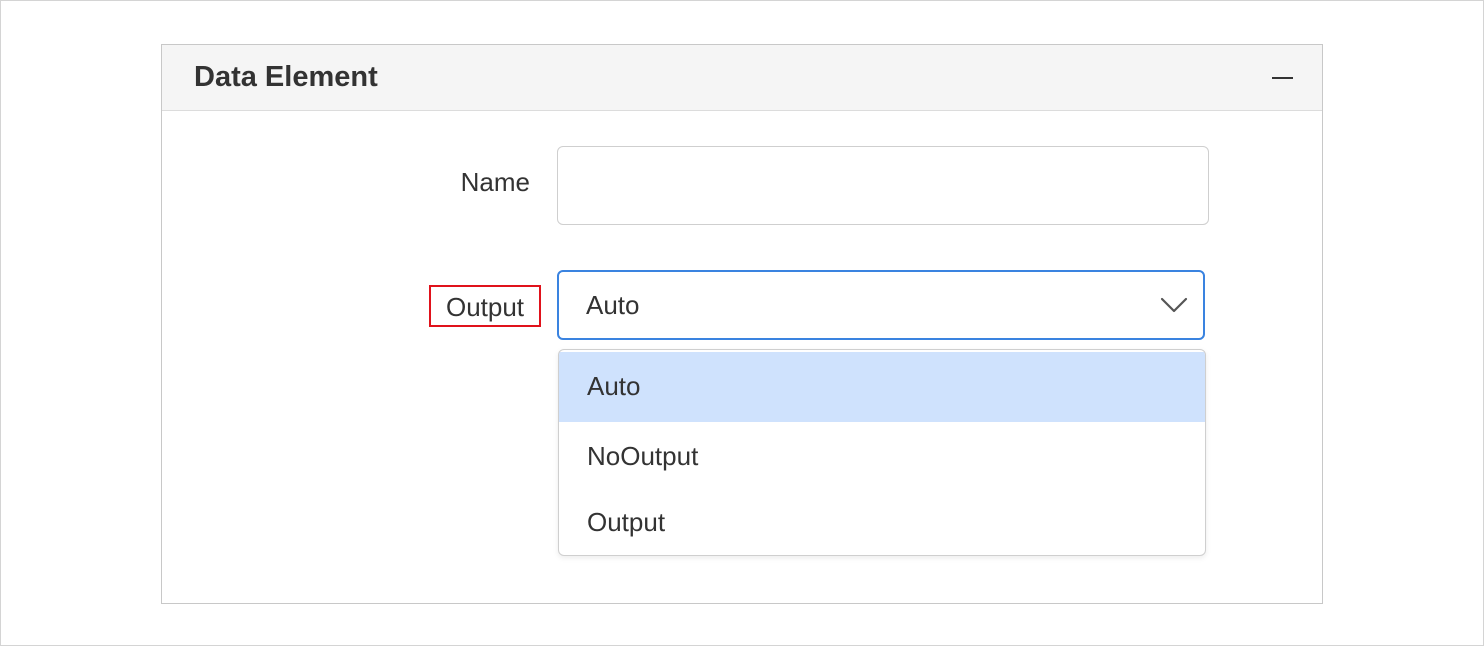 Image resolution: width=1484 pixels, height=646 pixels. What do you see at coordinates (613, 305) in the screenshot?
I see `output-select-value: Auto` at bounding box center [613, 305].